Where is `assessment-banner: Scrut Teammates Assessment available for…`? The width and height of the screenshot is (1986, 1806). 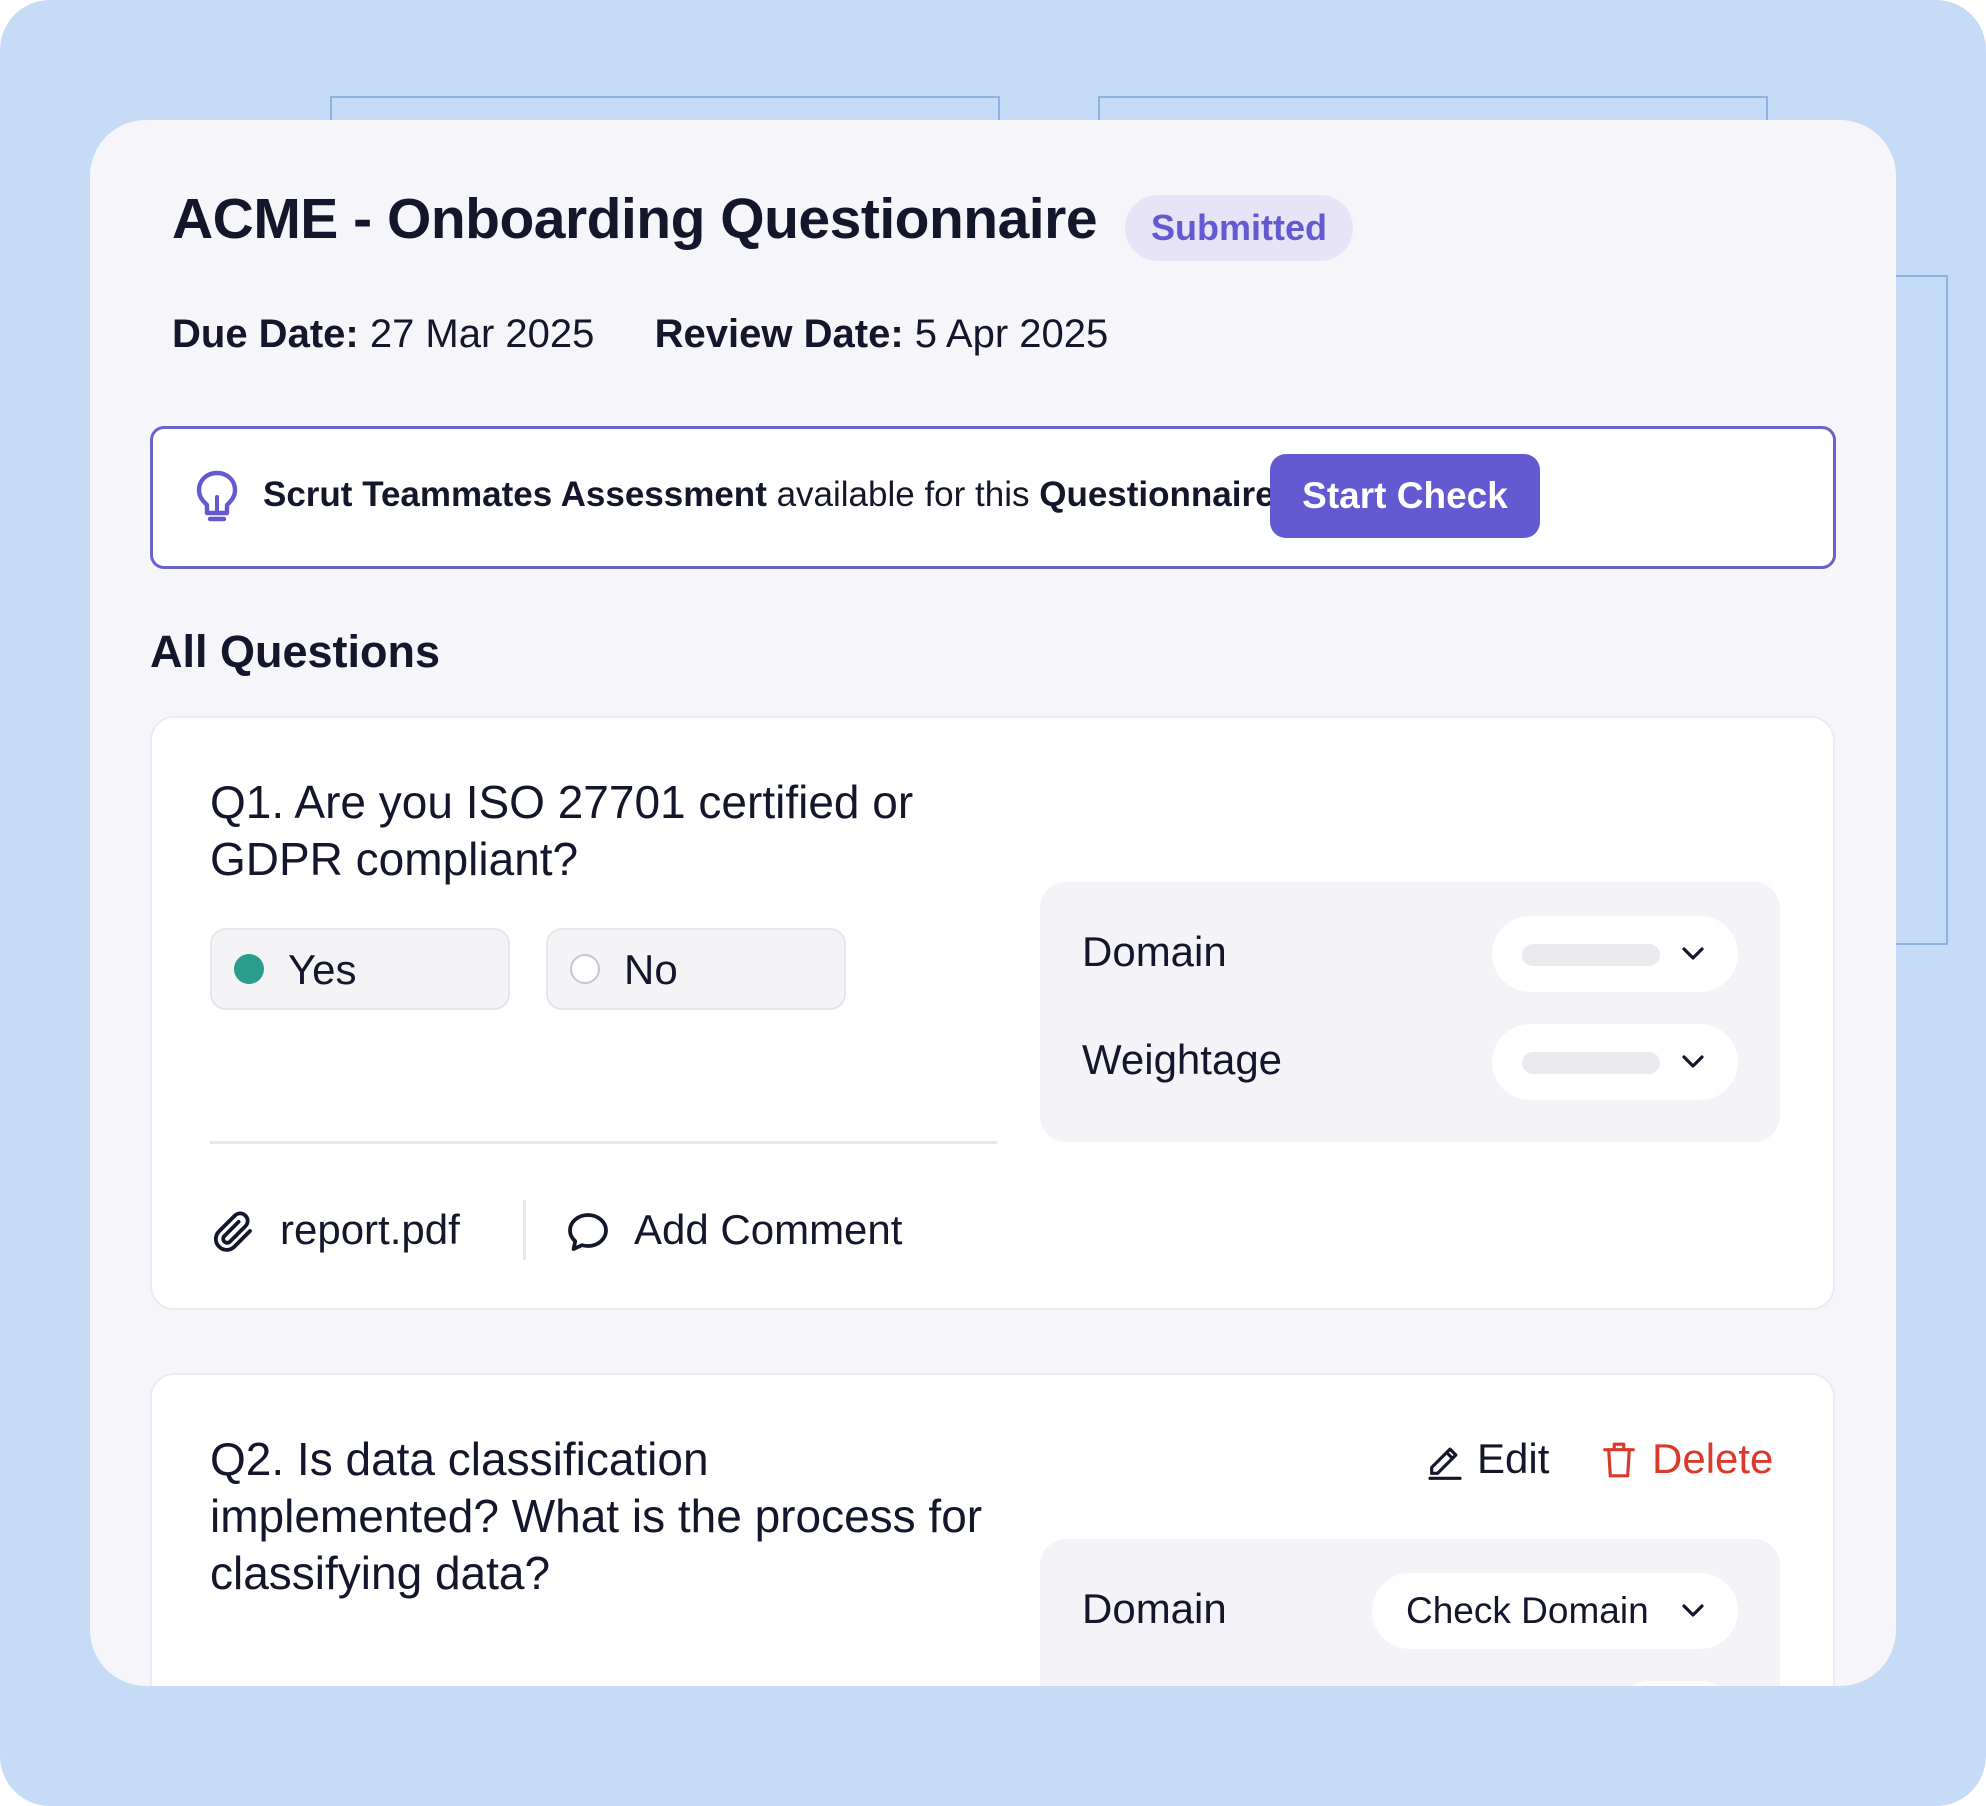
assessment-banner: Scrut Teammates Assessment available for… is located at coordinates (993, 497).